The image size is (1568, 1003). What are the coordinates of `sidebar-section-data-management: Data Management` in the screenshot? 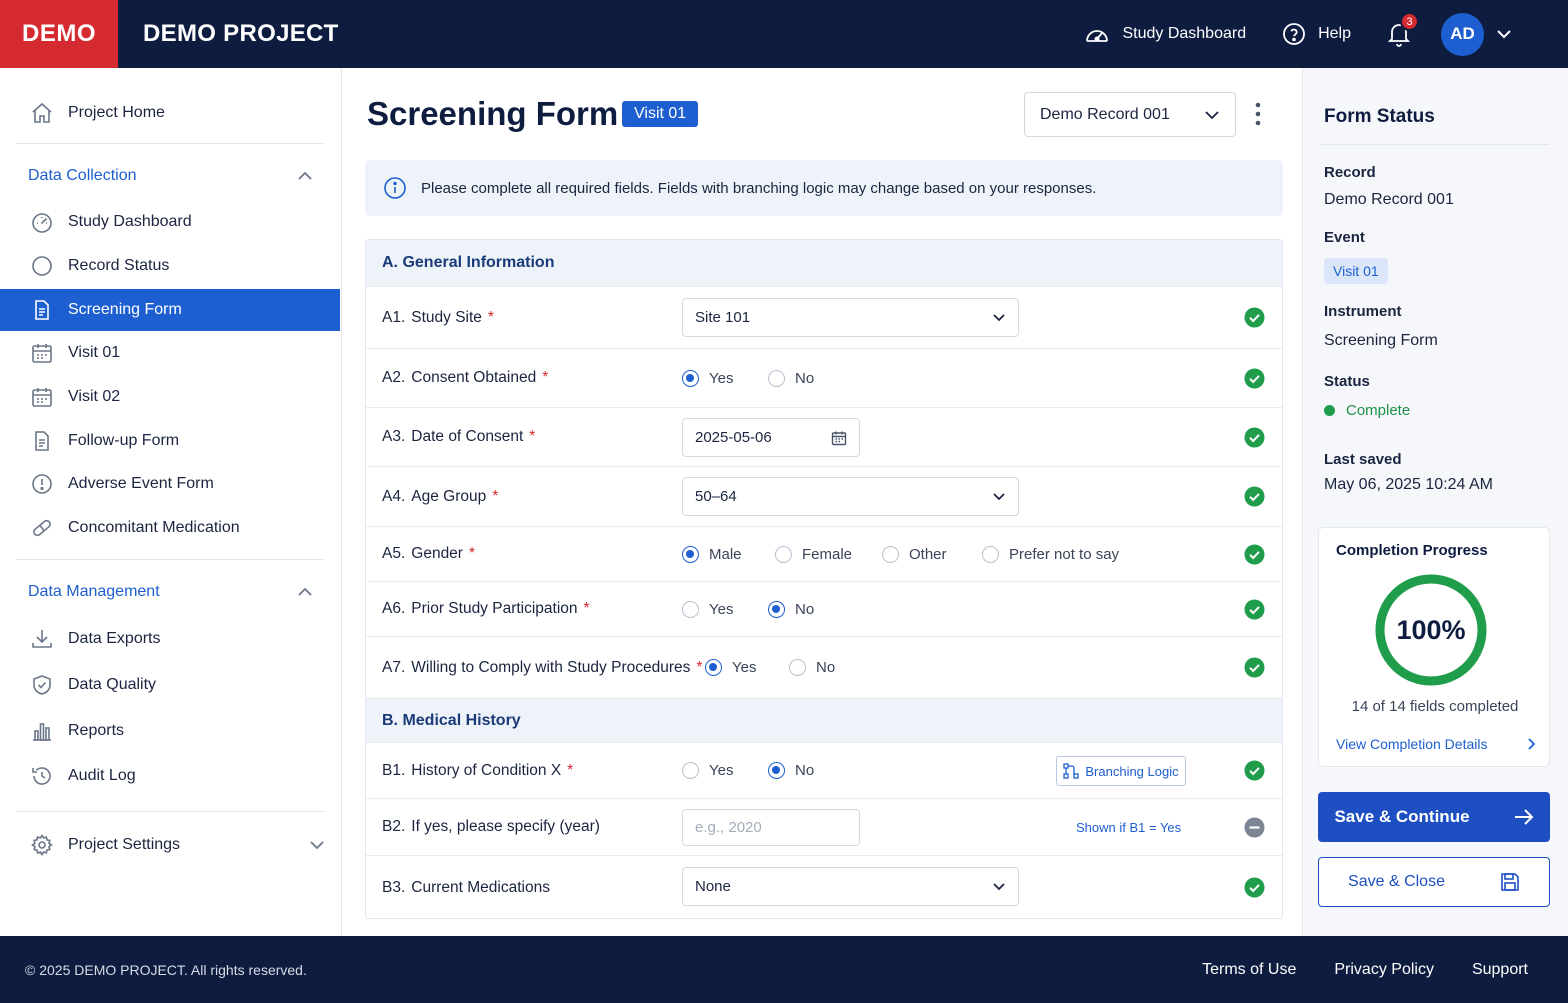 It's located at (170, 592).